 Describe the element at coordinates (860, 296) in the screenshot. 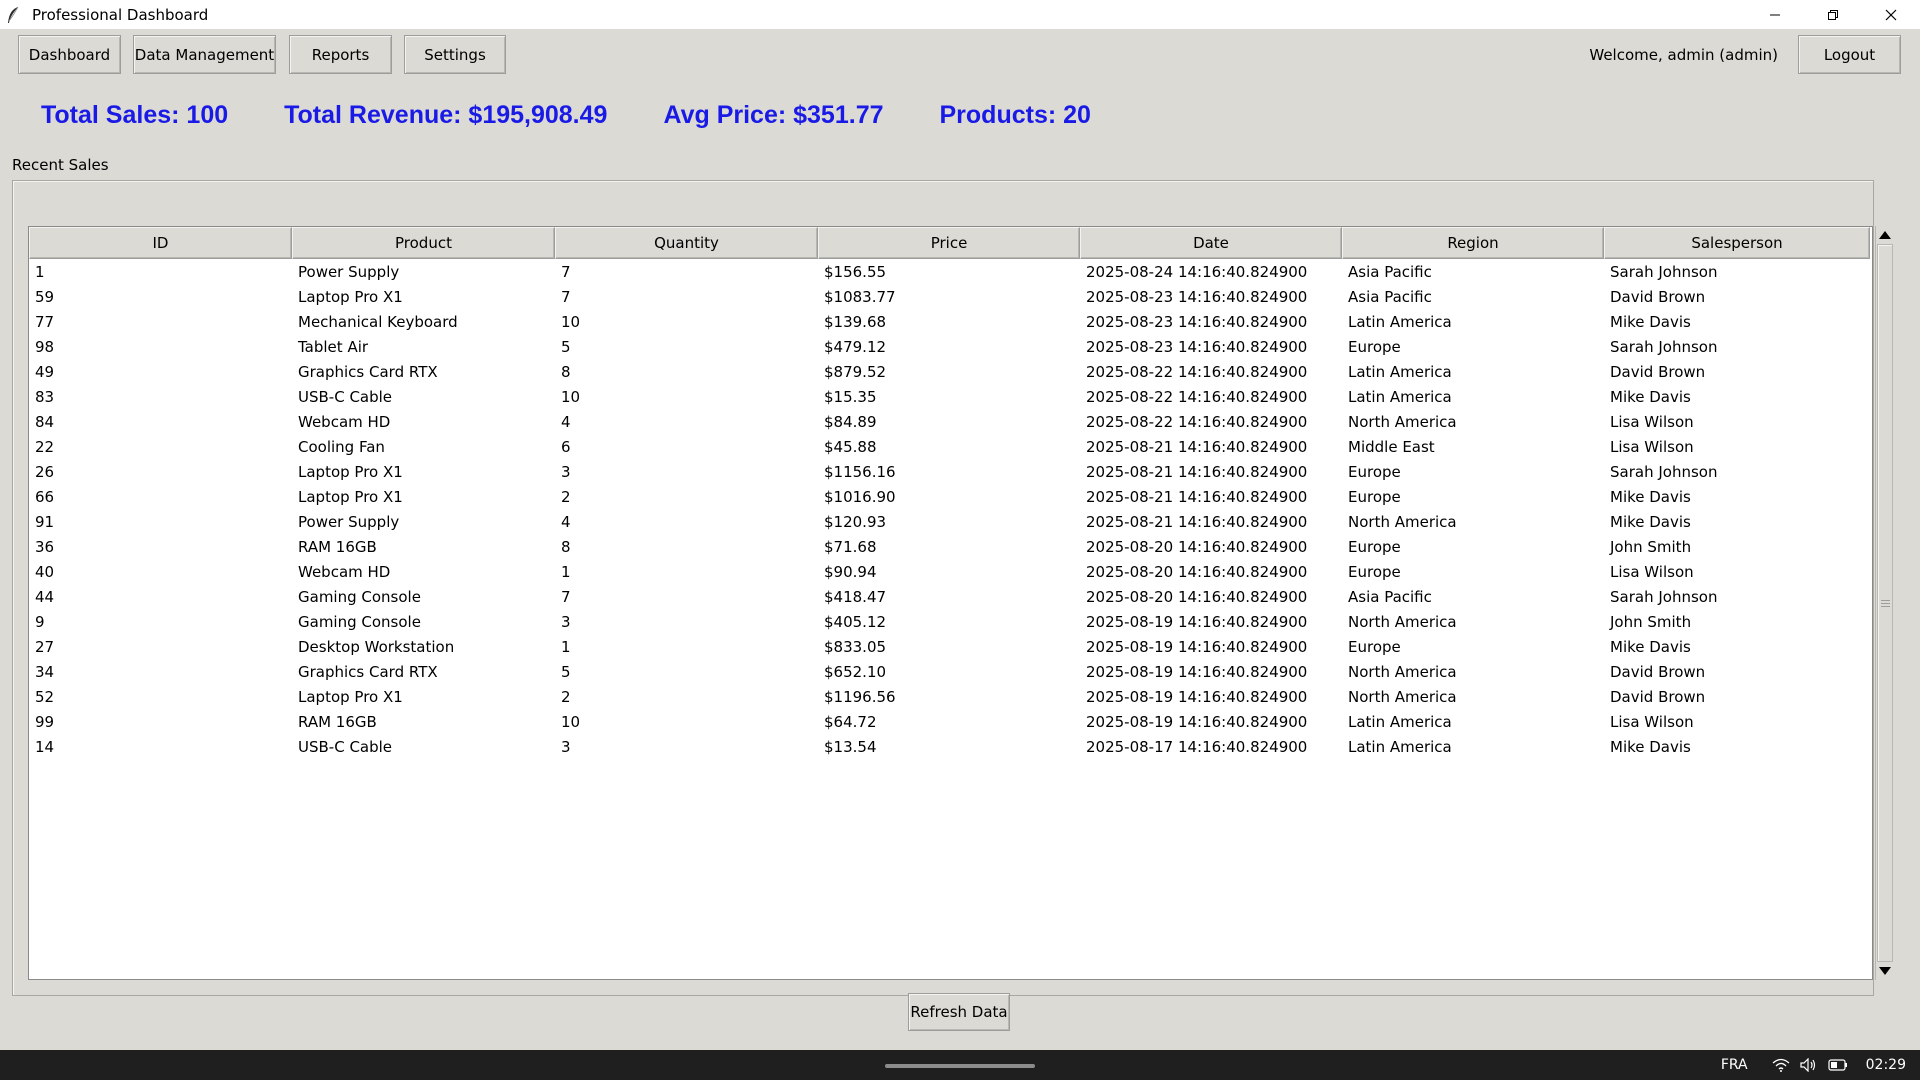

I see `table-cell-price: $1083.77` at that location.